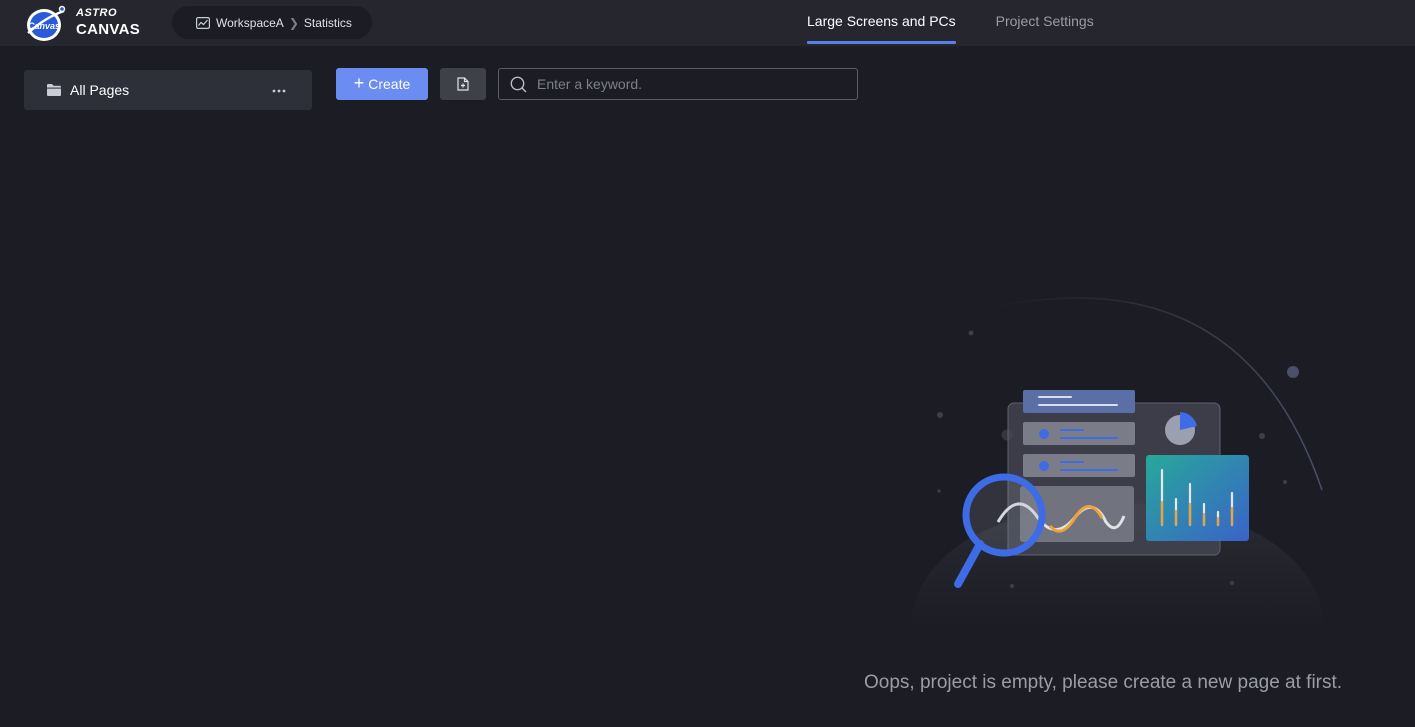 The width and height of the screenshot is (1415, 727). I want to click on create-button-label: Create, so click(389, 84).